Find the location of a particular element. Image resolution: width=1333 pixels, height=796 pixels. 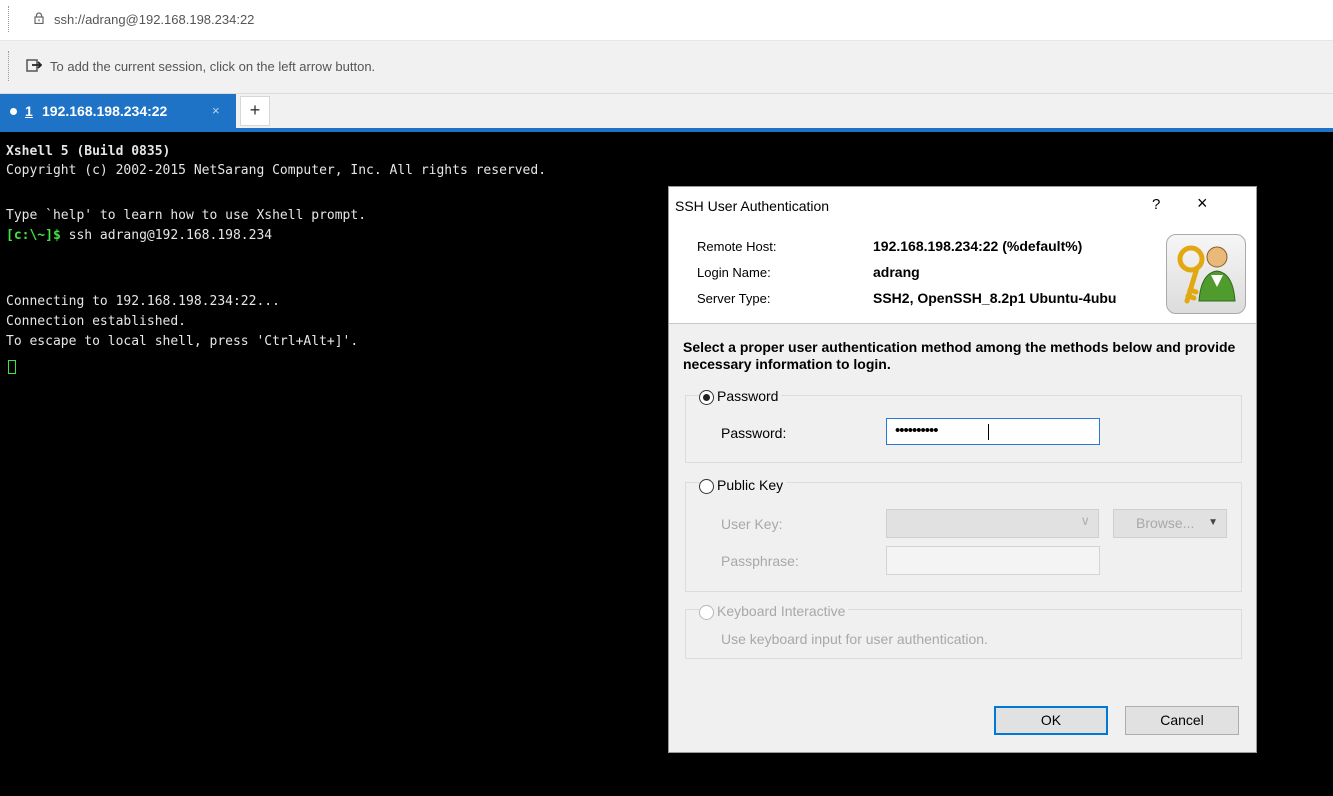

public-key-radio is located at coordinates (706, 486).